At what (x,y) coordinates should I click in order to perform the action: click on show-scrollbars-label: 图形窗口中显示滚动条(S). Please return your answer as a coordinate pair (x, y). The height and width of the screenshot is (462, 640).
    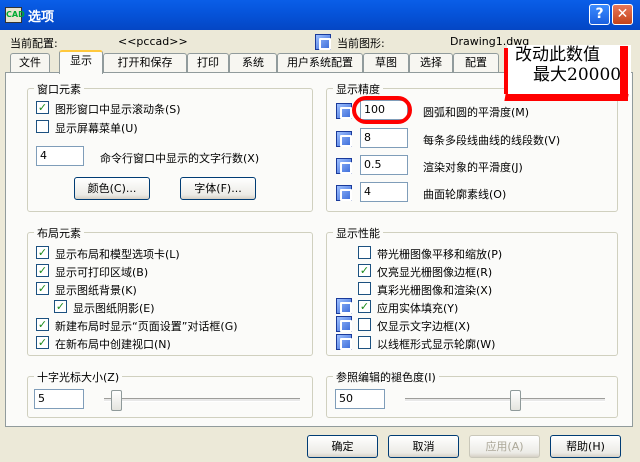
    Looking at the image, I should click on (118, 109).